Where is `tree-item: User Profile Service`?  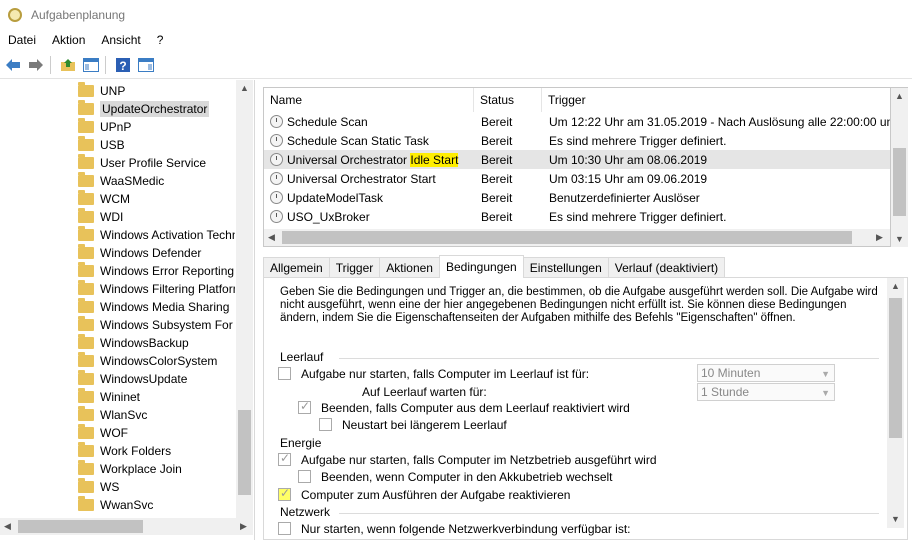
tree-item: User Profile Service is located at coordinates (156, 163).